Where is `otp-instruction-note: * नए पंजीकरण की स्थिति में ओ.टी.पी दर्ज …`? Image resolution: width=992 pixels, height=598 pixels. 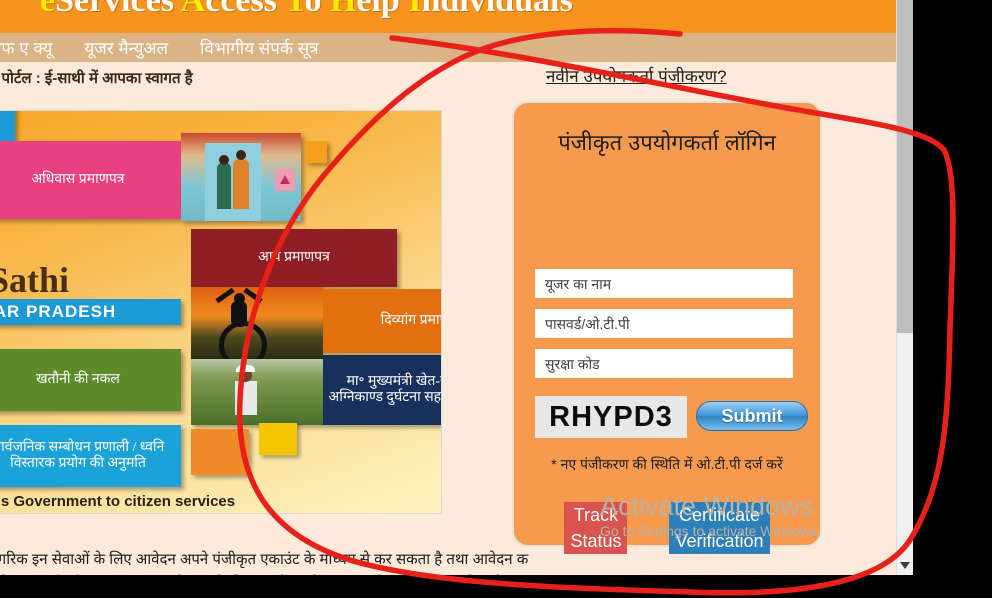
otp-instruction-note: * नए पंजीकरण की स्थिति में ओ.टी.पी दर्ज … is located at coordinates (667, 464).